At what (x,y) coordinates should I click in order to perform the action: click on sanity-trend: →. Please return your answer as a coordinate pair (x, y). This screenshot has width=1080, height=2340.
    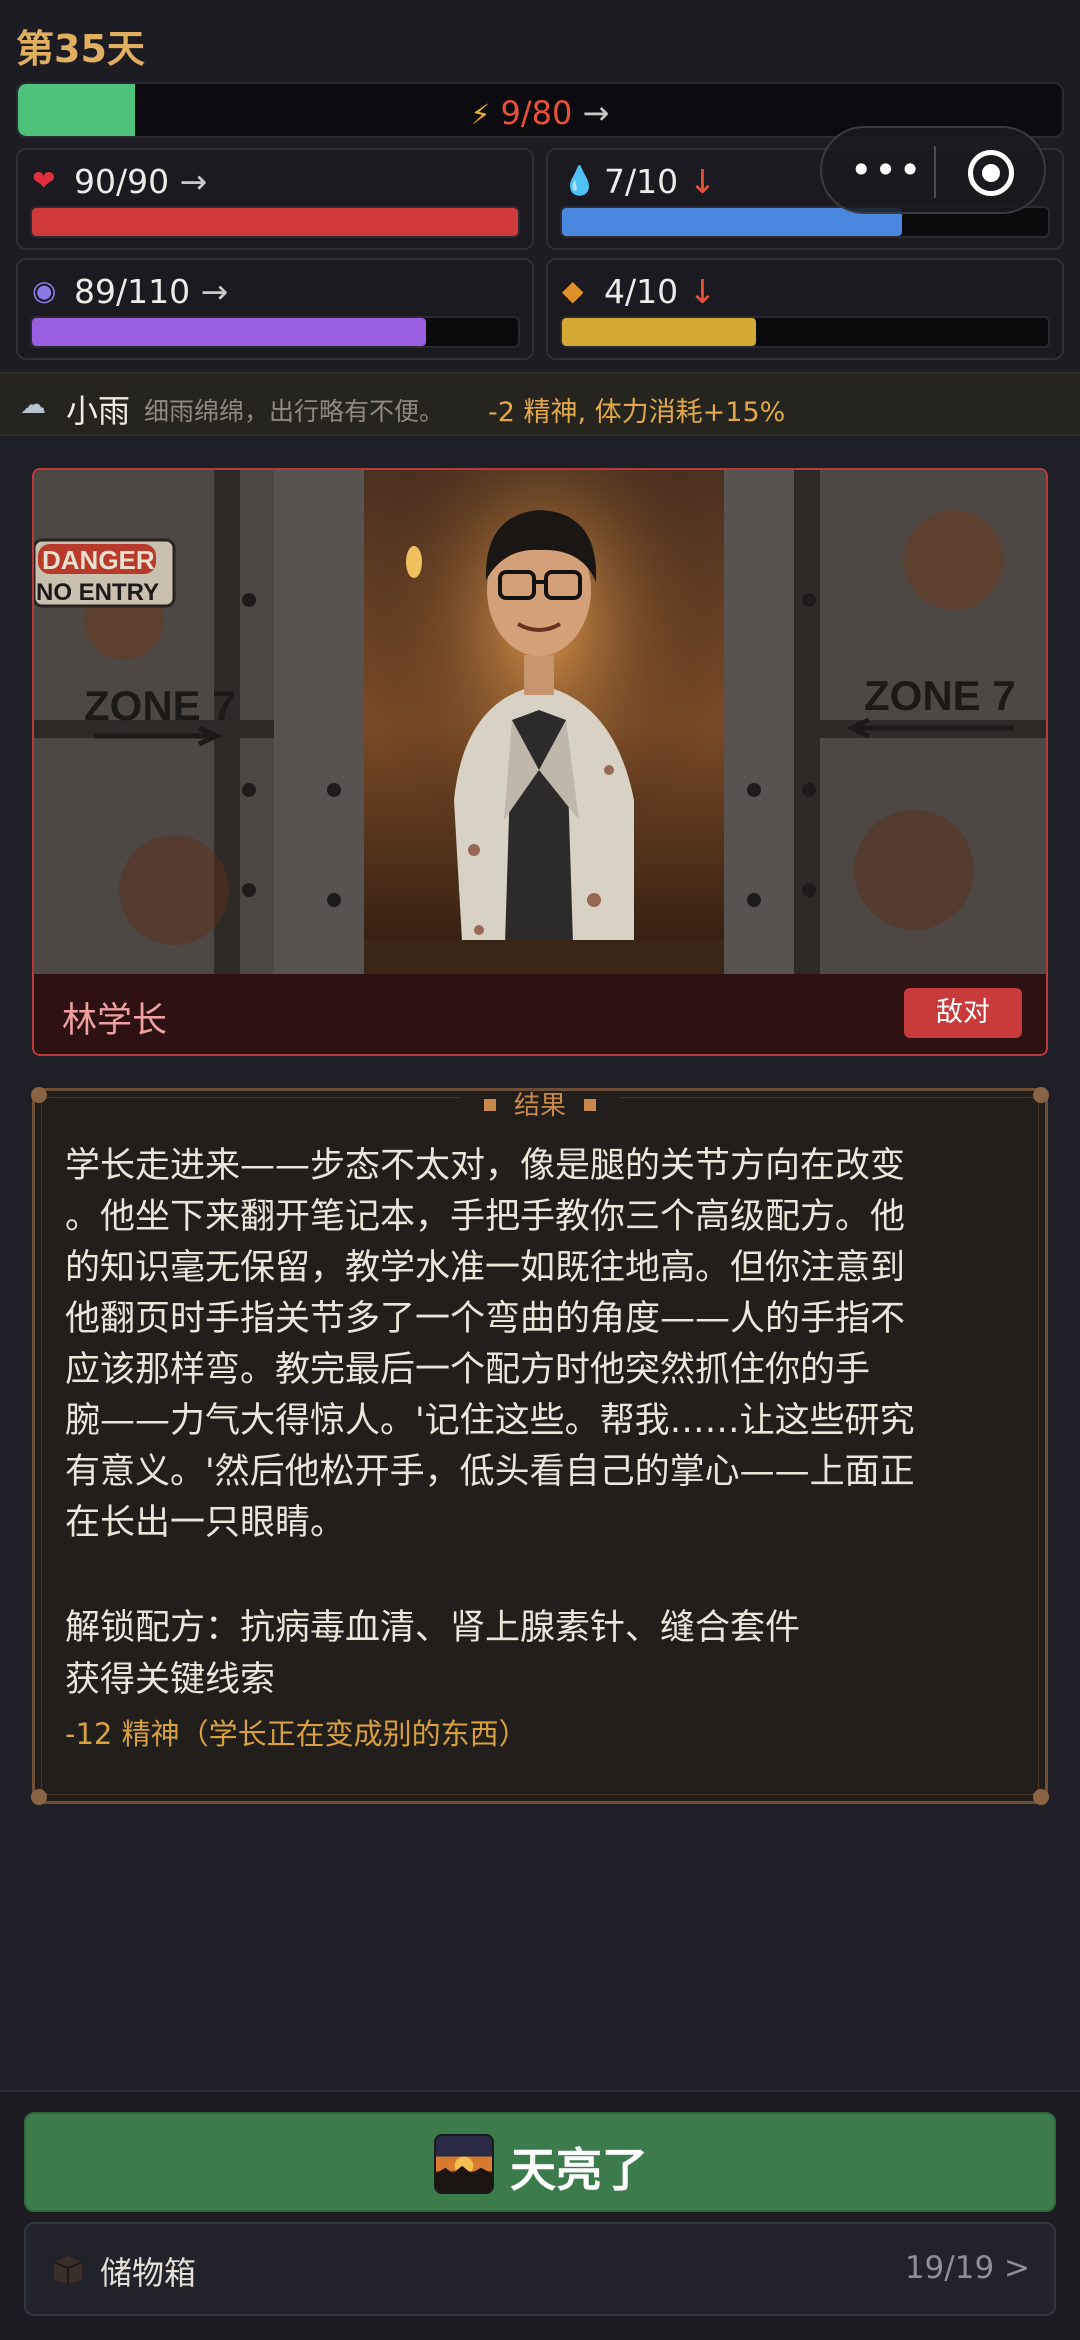
    Looking at the image, I should click on (214, 291).